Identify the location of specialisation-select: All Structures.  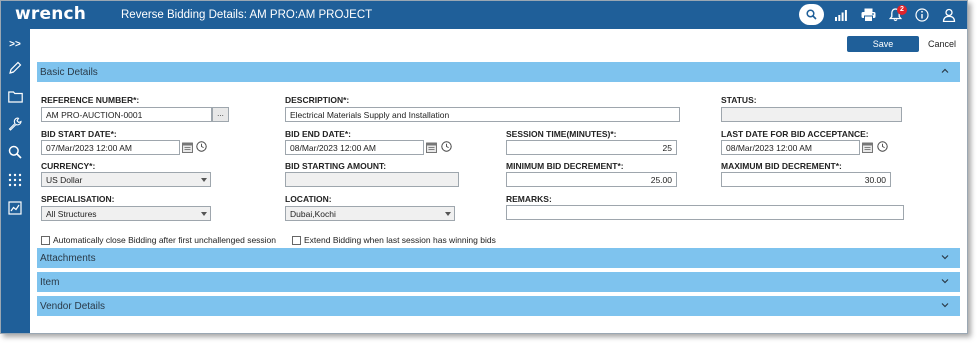
(126, 213).